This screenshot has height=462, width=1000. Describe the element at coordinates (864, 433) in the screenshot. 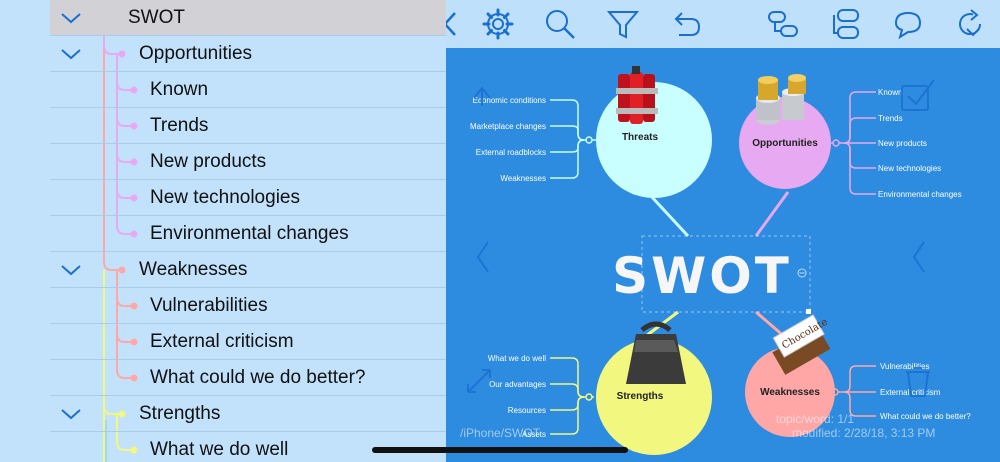

I see `modified-date: modified: 2/28/18, 3:13 PM` at that location.